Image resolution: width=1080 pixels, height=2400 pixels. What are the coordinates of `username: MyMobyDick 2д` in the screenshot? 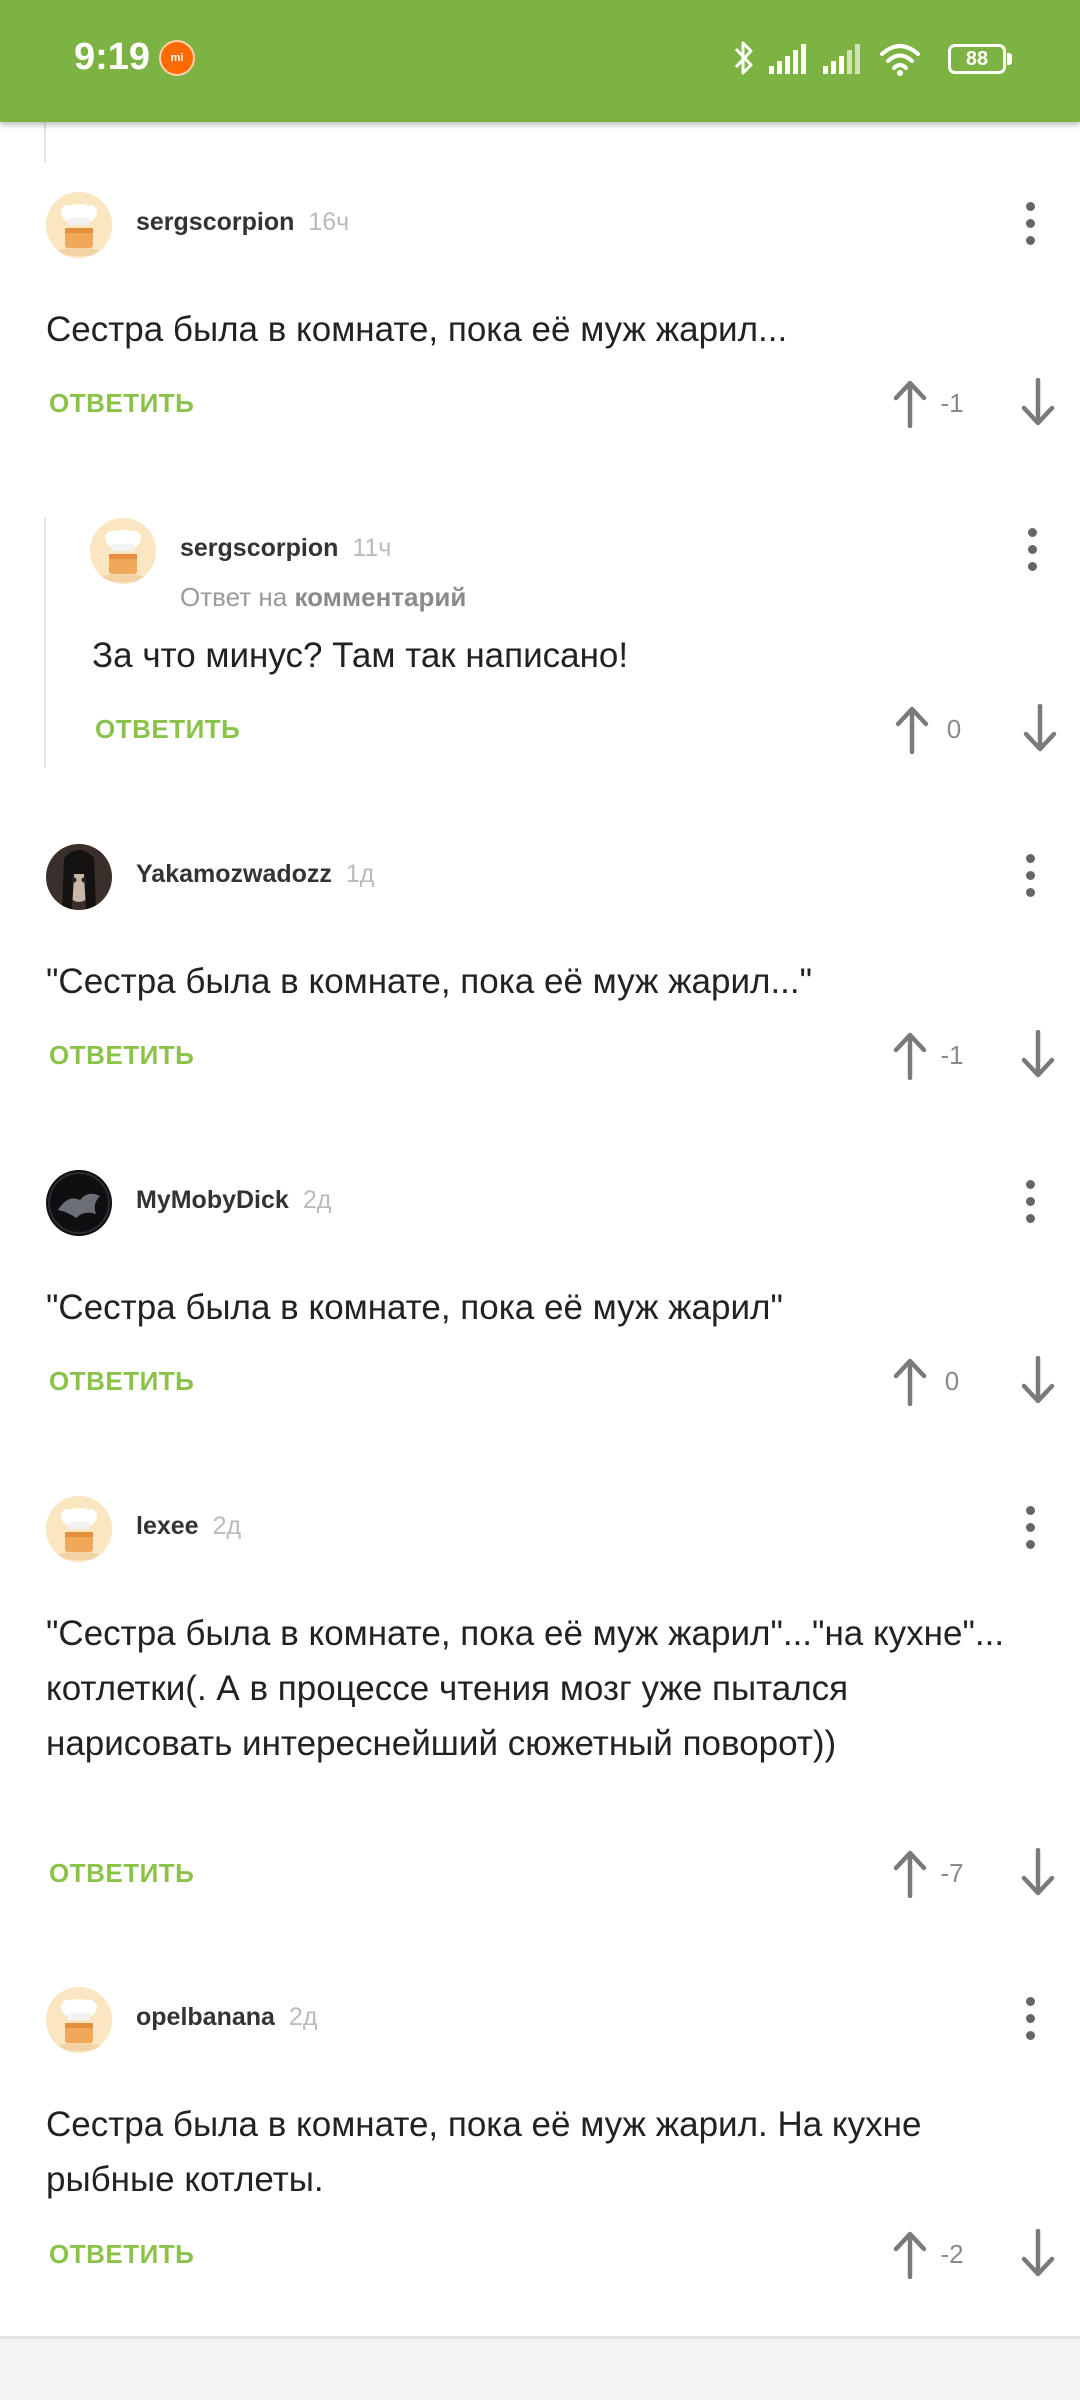 It's located at (233, 1200).